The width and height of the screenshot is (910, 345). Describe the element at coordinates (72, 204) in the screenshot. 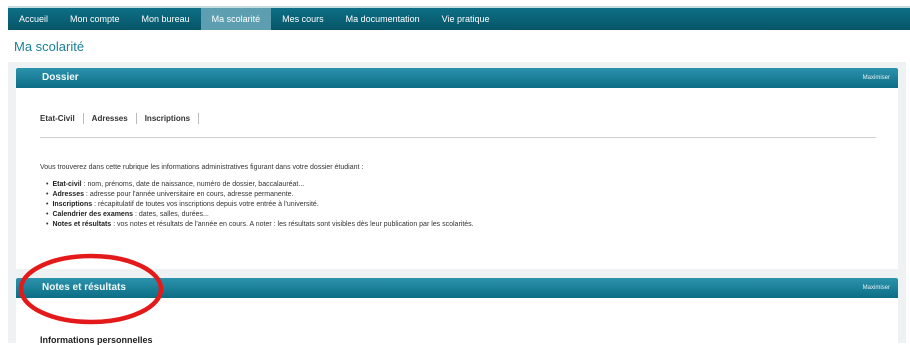

I see `list-item-term: Inscriptions` at that location.